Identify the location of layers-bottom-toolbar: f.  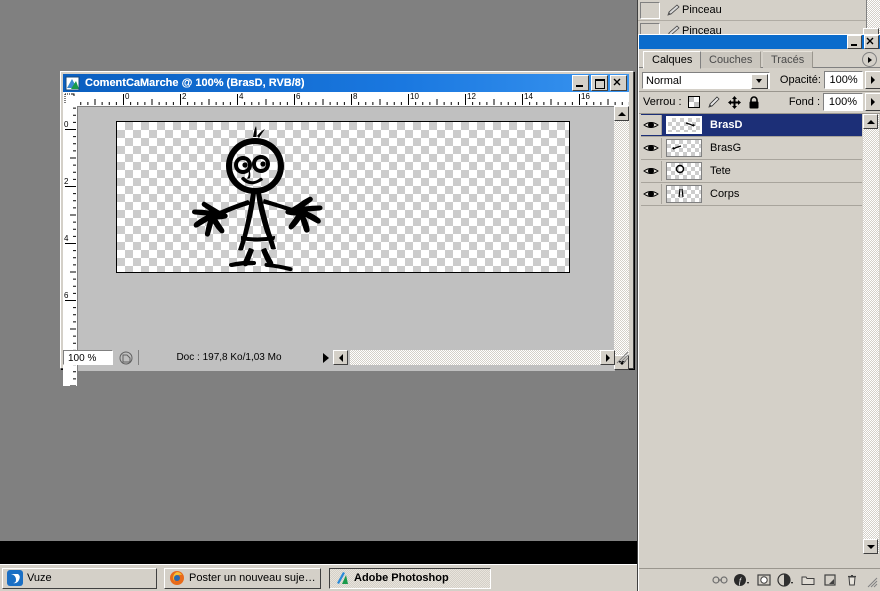
(759, 579).